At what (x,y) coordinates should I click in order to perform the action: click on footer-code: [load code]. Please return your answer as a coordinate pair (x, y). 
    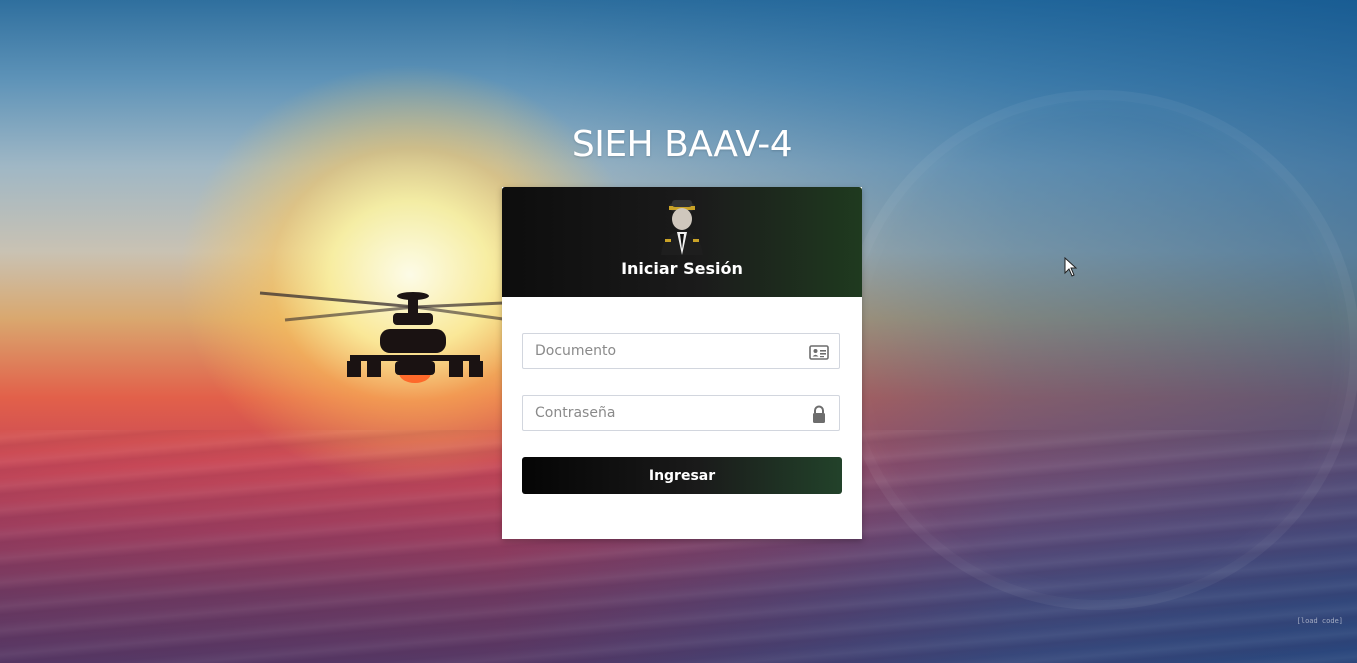
    Looking at the image, I should click on (1319, 621).